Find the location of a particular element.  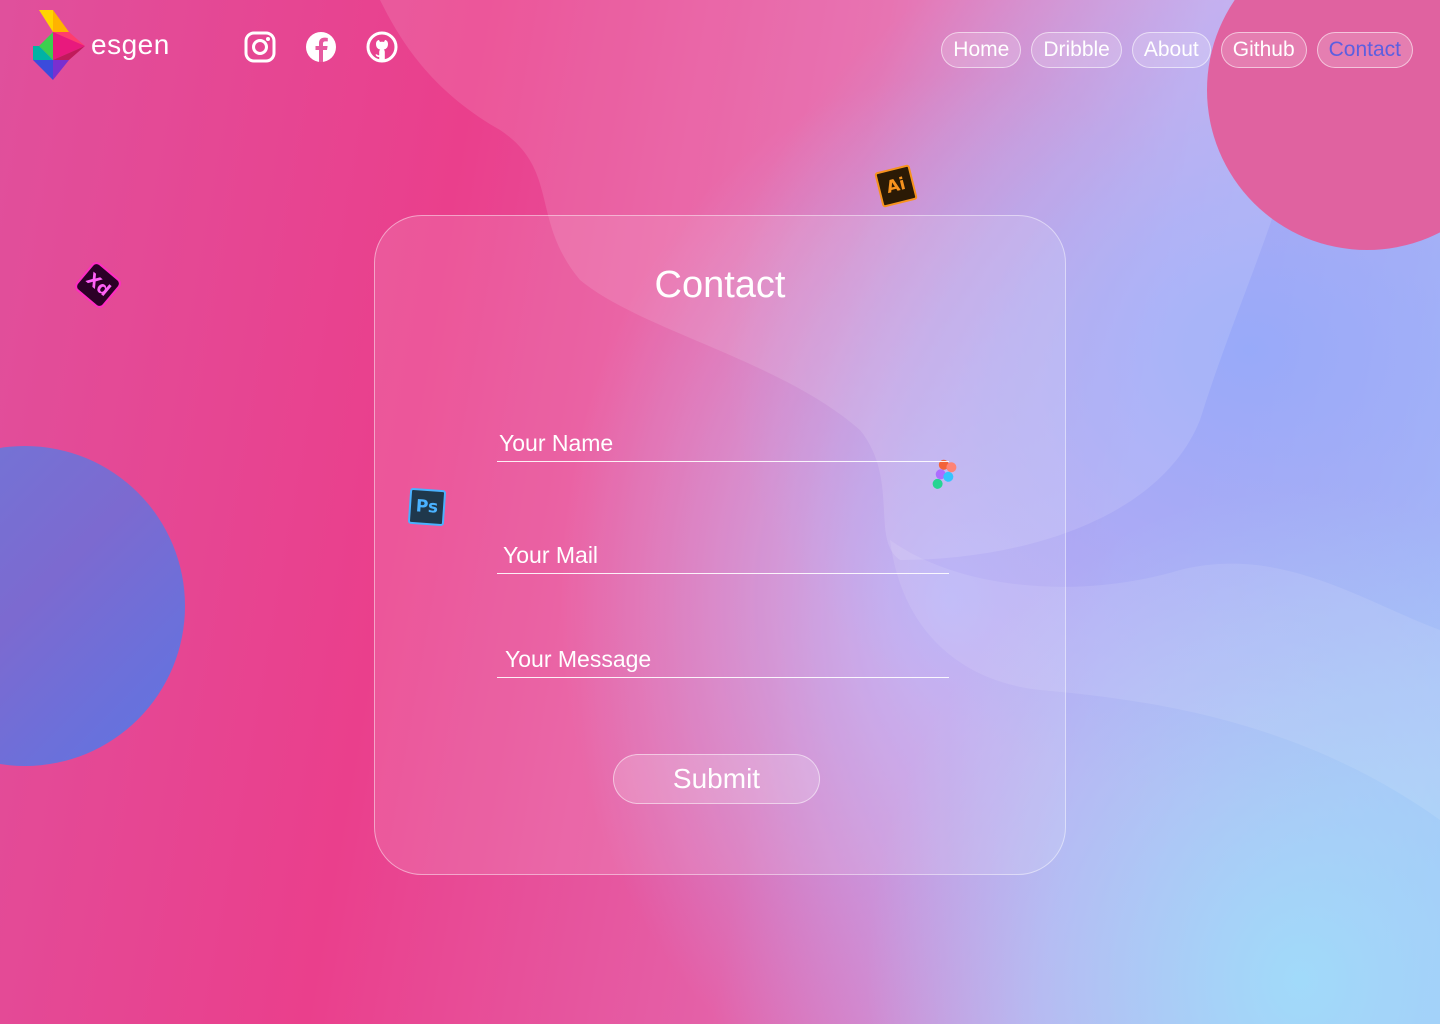

facebook-icon is located at coordinates (321, 47).